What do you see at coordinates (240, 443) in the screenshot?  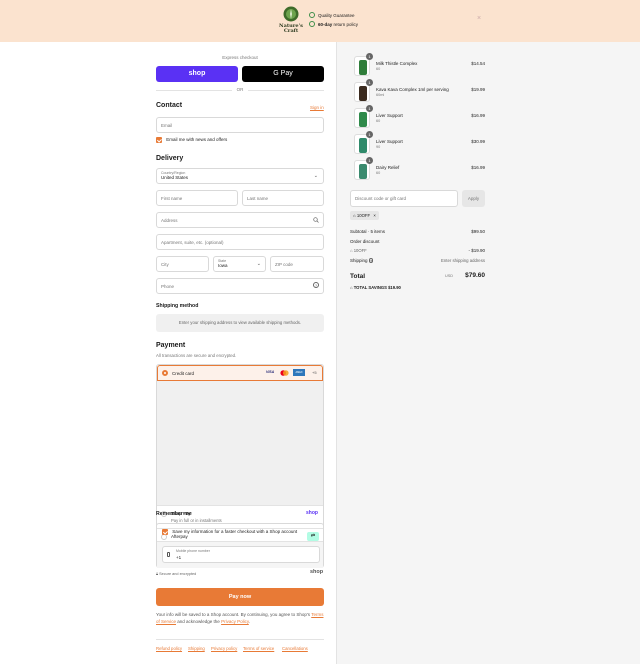 I see `card-form-frame` at bounding box center [240, 443].